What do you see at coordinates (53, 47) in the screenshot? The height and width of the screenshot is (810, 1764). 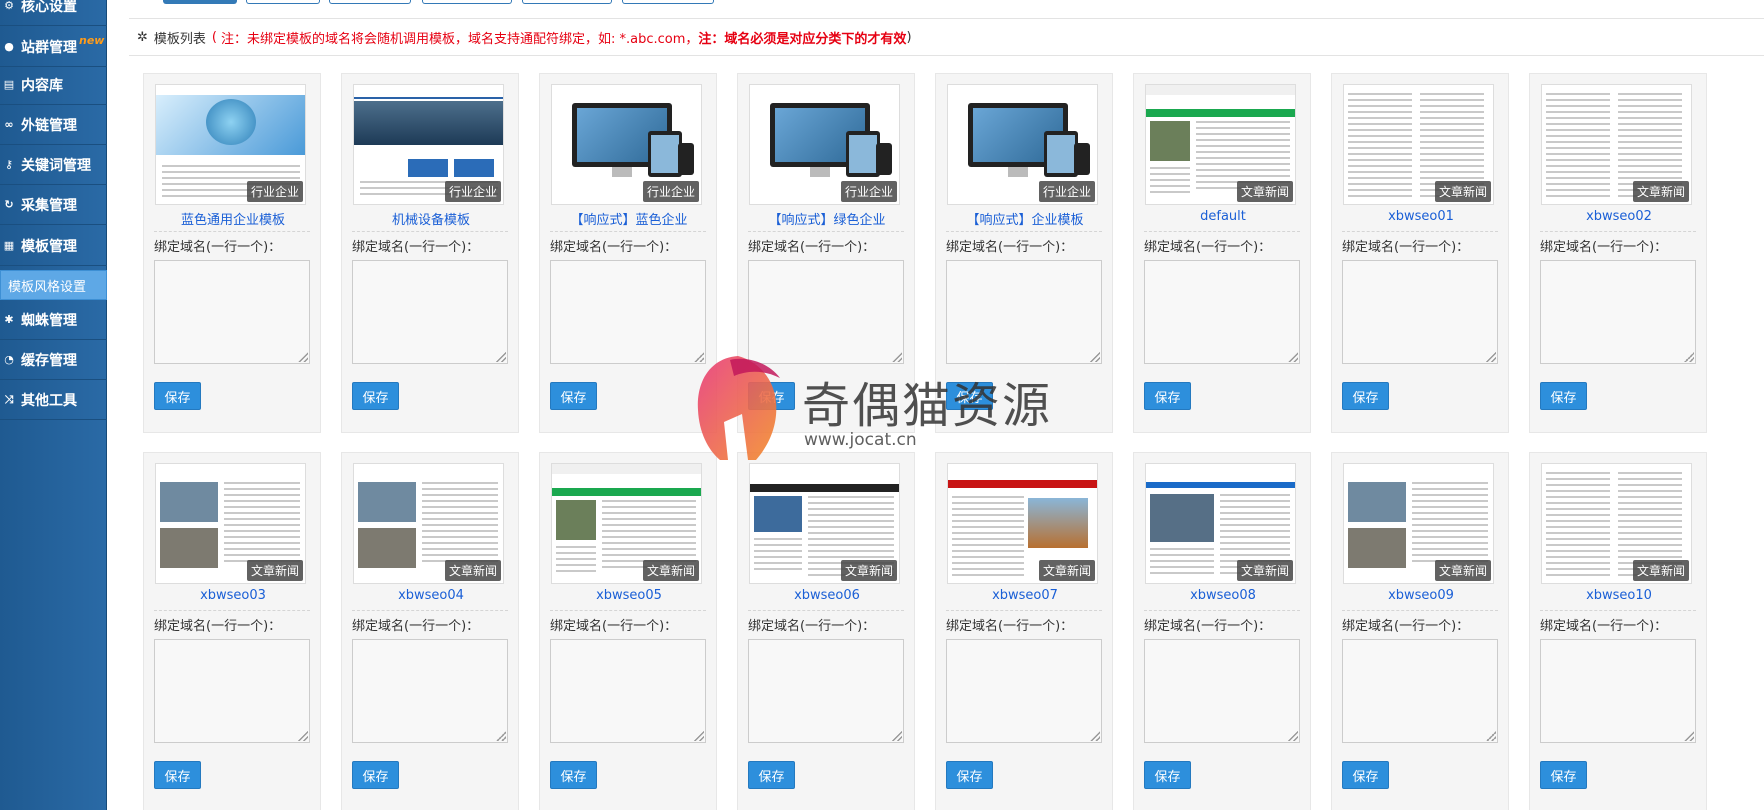 I see `sidebar-item-site-group: ● 站群管理 new` at bounding box center [53, 47].